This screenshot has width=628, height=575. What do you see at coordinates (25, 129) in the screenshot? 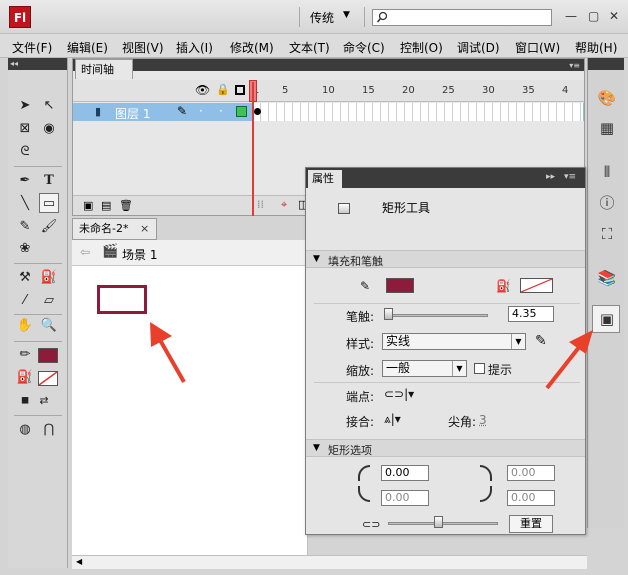
I see `free-transform-tool-icon: ⊠` at bounding box center [25, 129].